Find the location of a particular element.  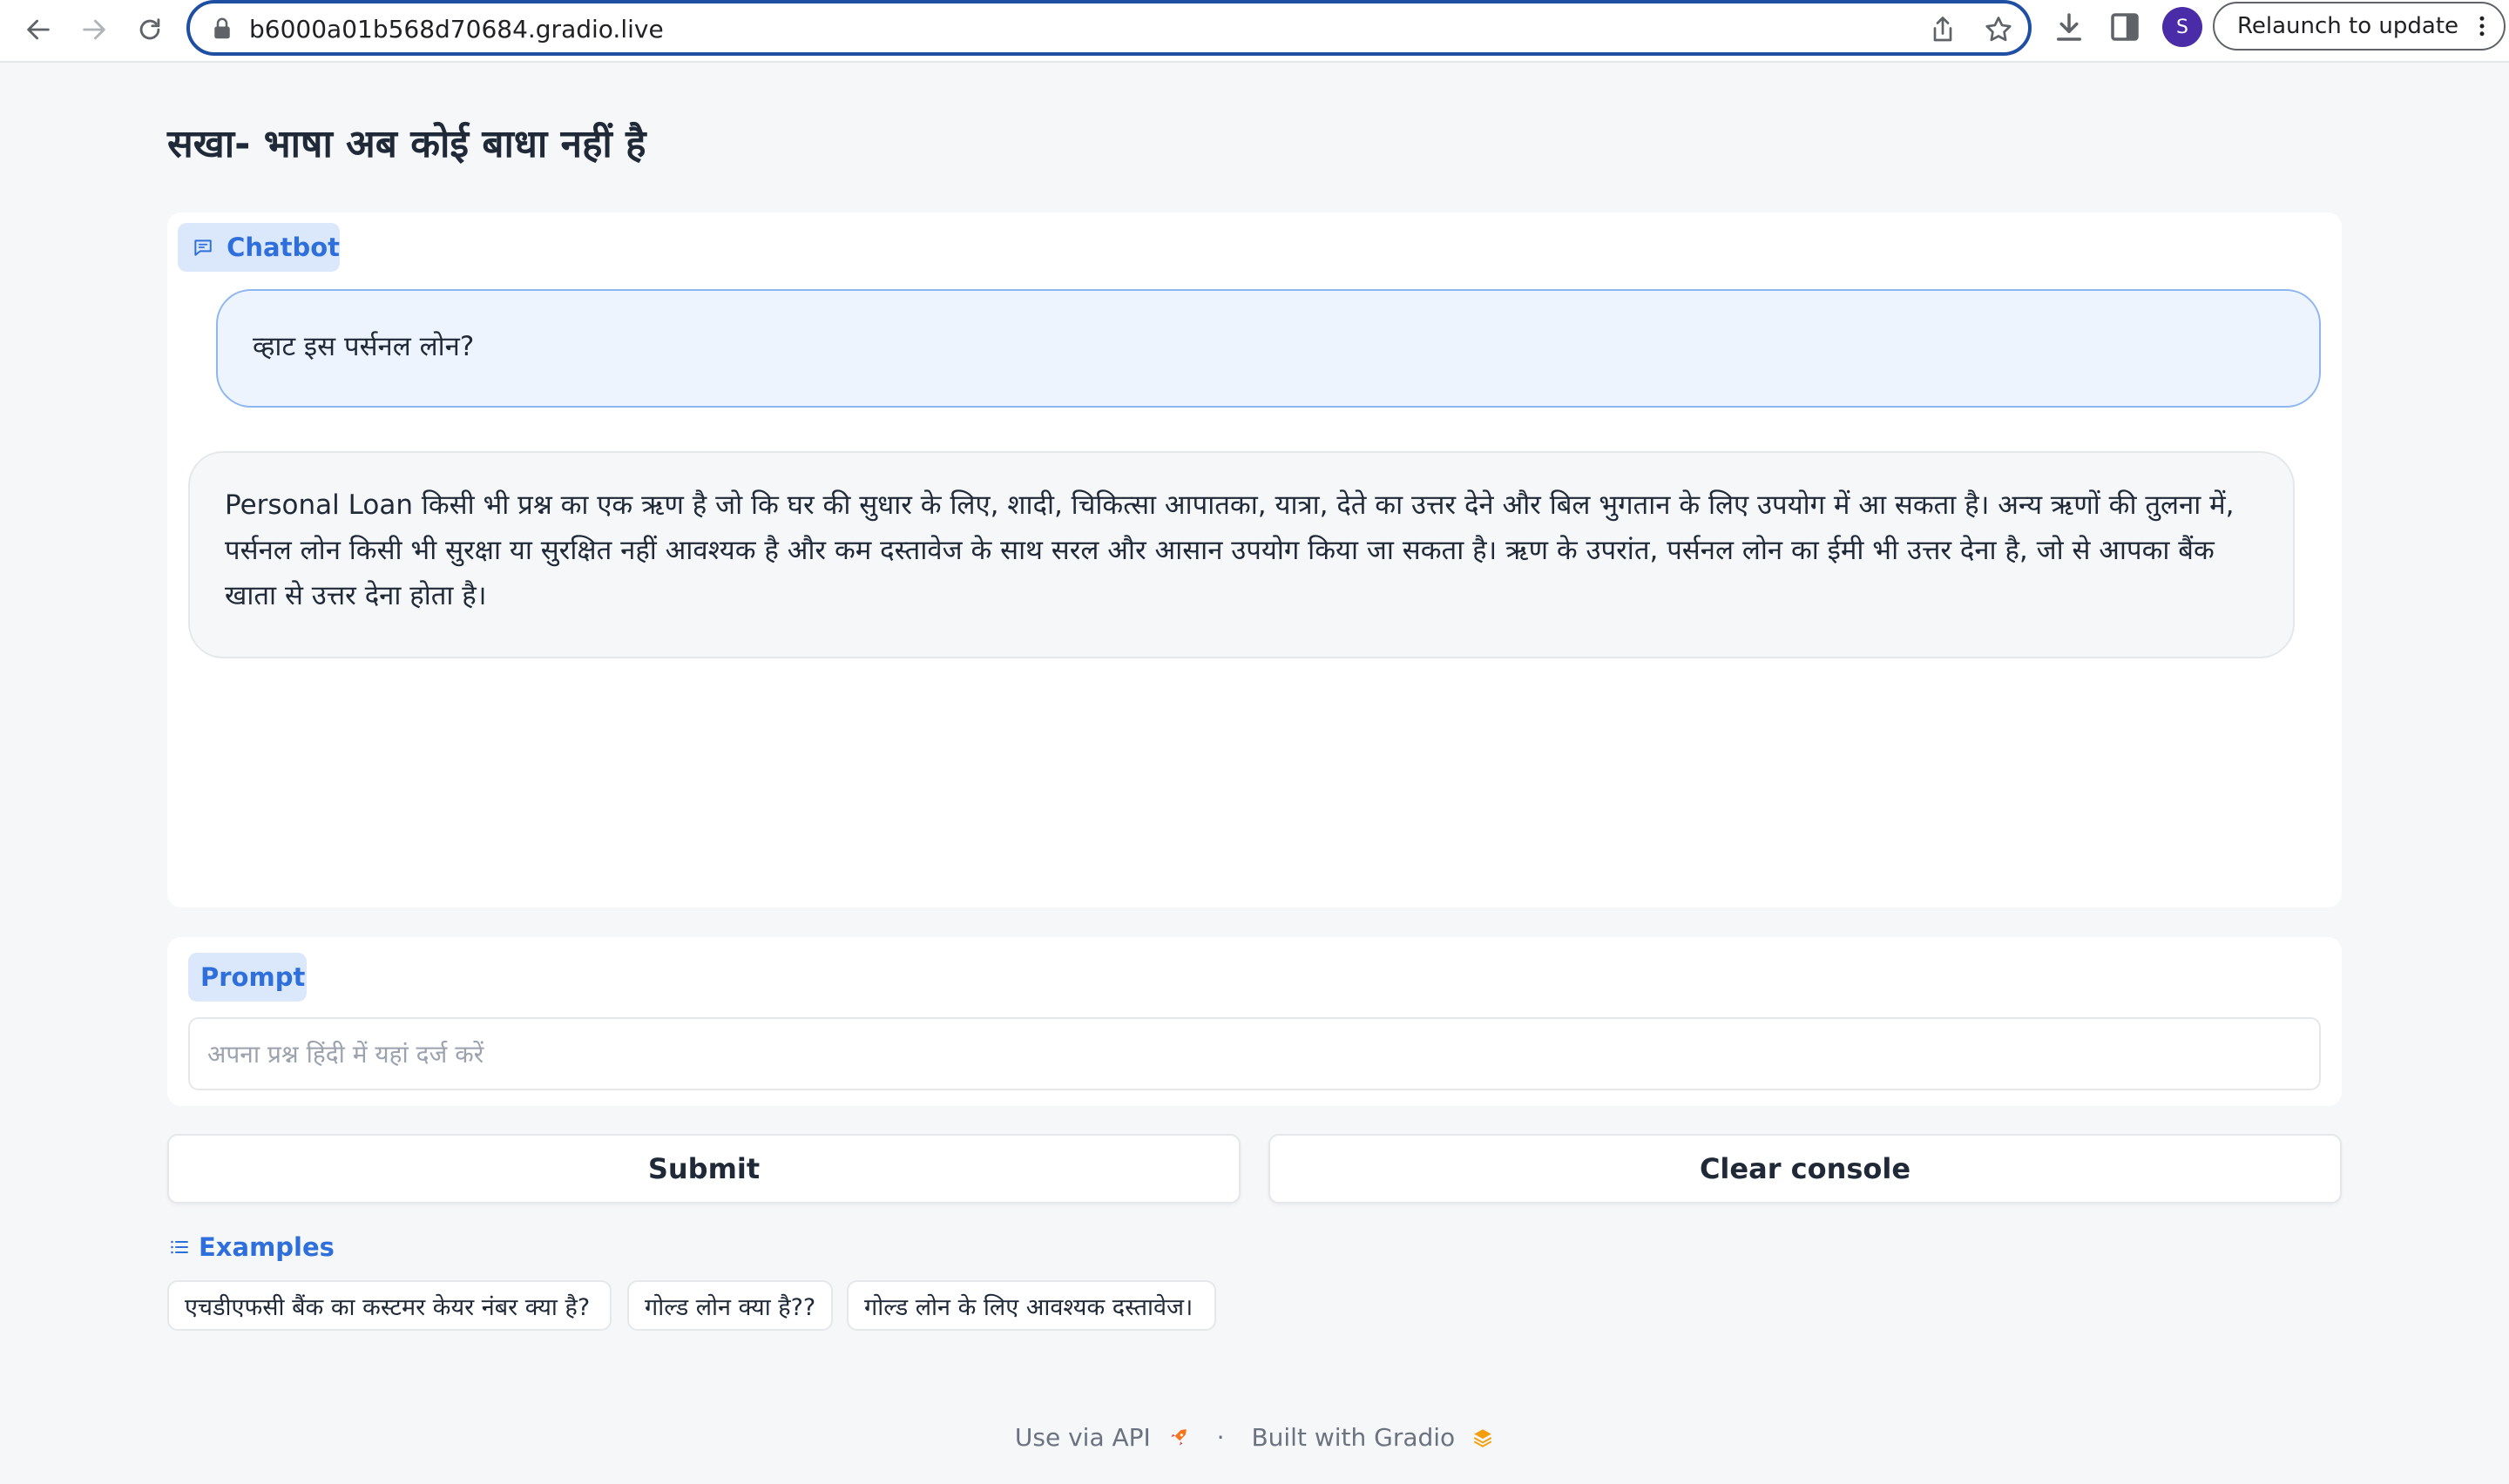

more-menu-icon is located at coordinates (2482, 26).